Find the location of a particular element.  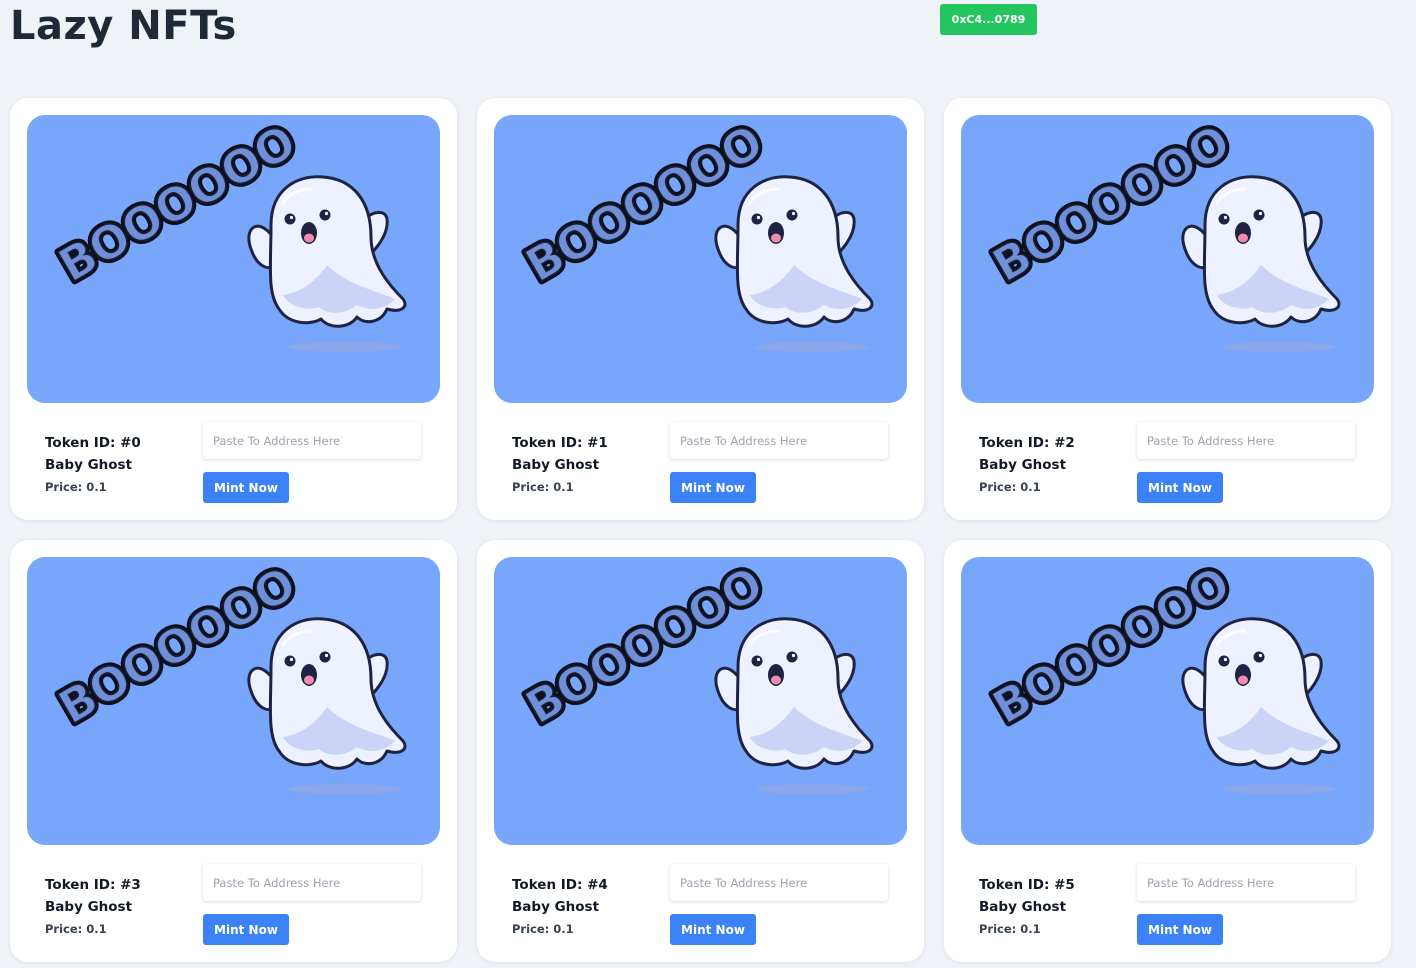

nft-info: Token ID: #2 Baby Ghost Price: 0.1 is located at coordinates (1054, 465).